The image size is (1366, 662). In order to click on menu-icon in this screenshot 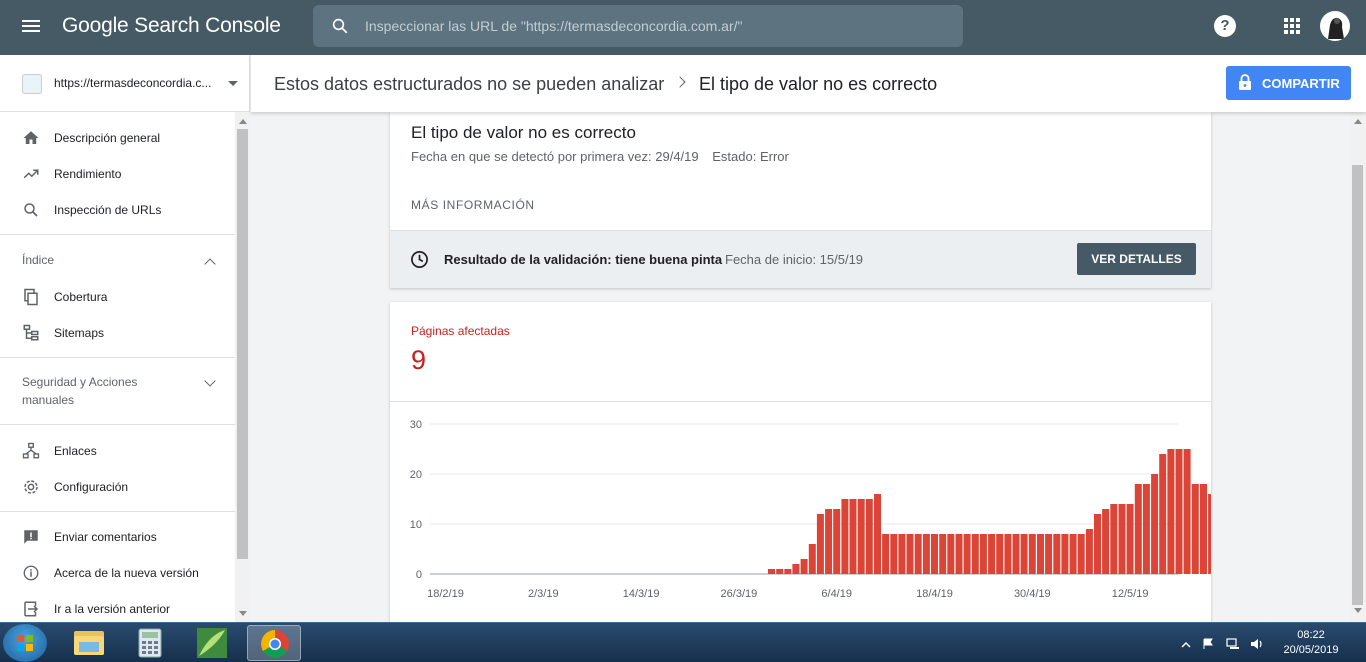, I will do `click(32, 27)`.